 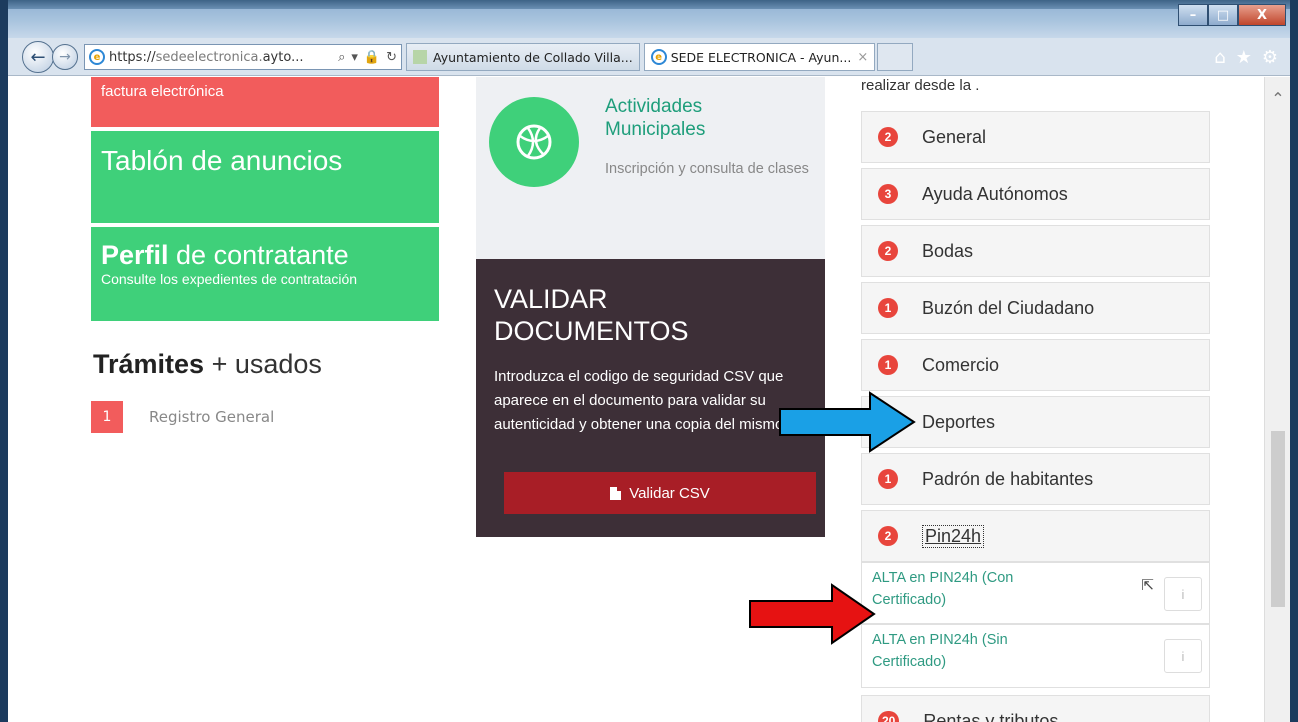 I want to click on category-label: Deportes, so click(x=959, y=421).